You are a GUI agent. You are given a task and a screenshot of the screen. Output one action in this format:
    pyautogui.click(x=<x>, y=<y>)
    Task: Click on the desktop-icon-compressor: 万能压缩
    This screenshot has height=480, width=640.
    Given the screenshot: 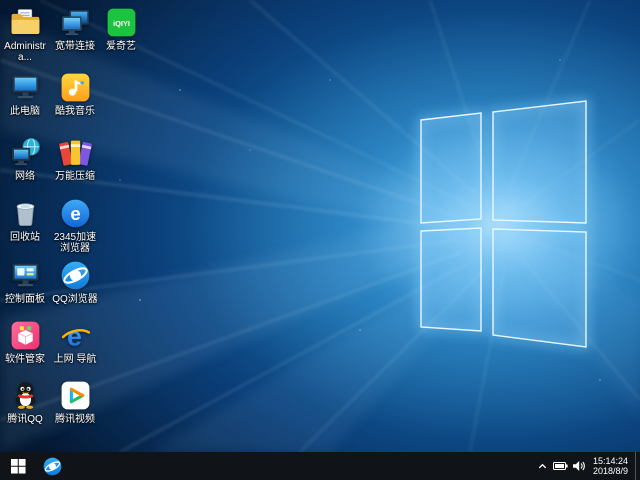 What is the action you would take?
    pyautogui.click(x=75, y=159)
    